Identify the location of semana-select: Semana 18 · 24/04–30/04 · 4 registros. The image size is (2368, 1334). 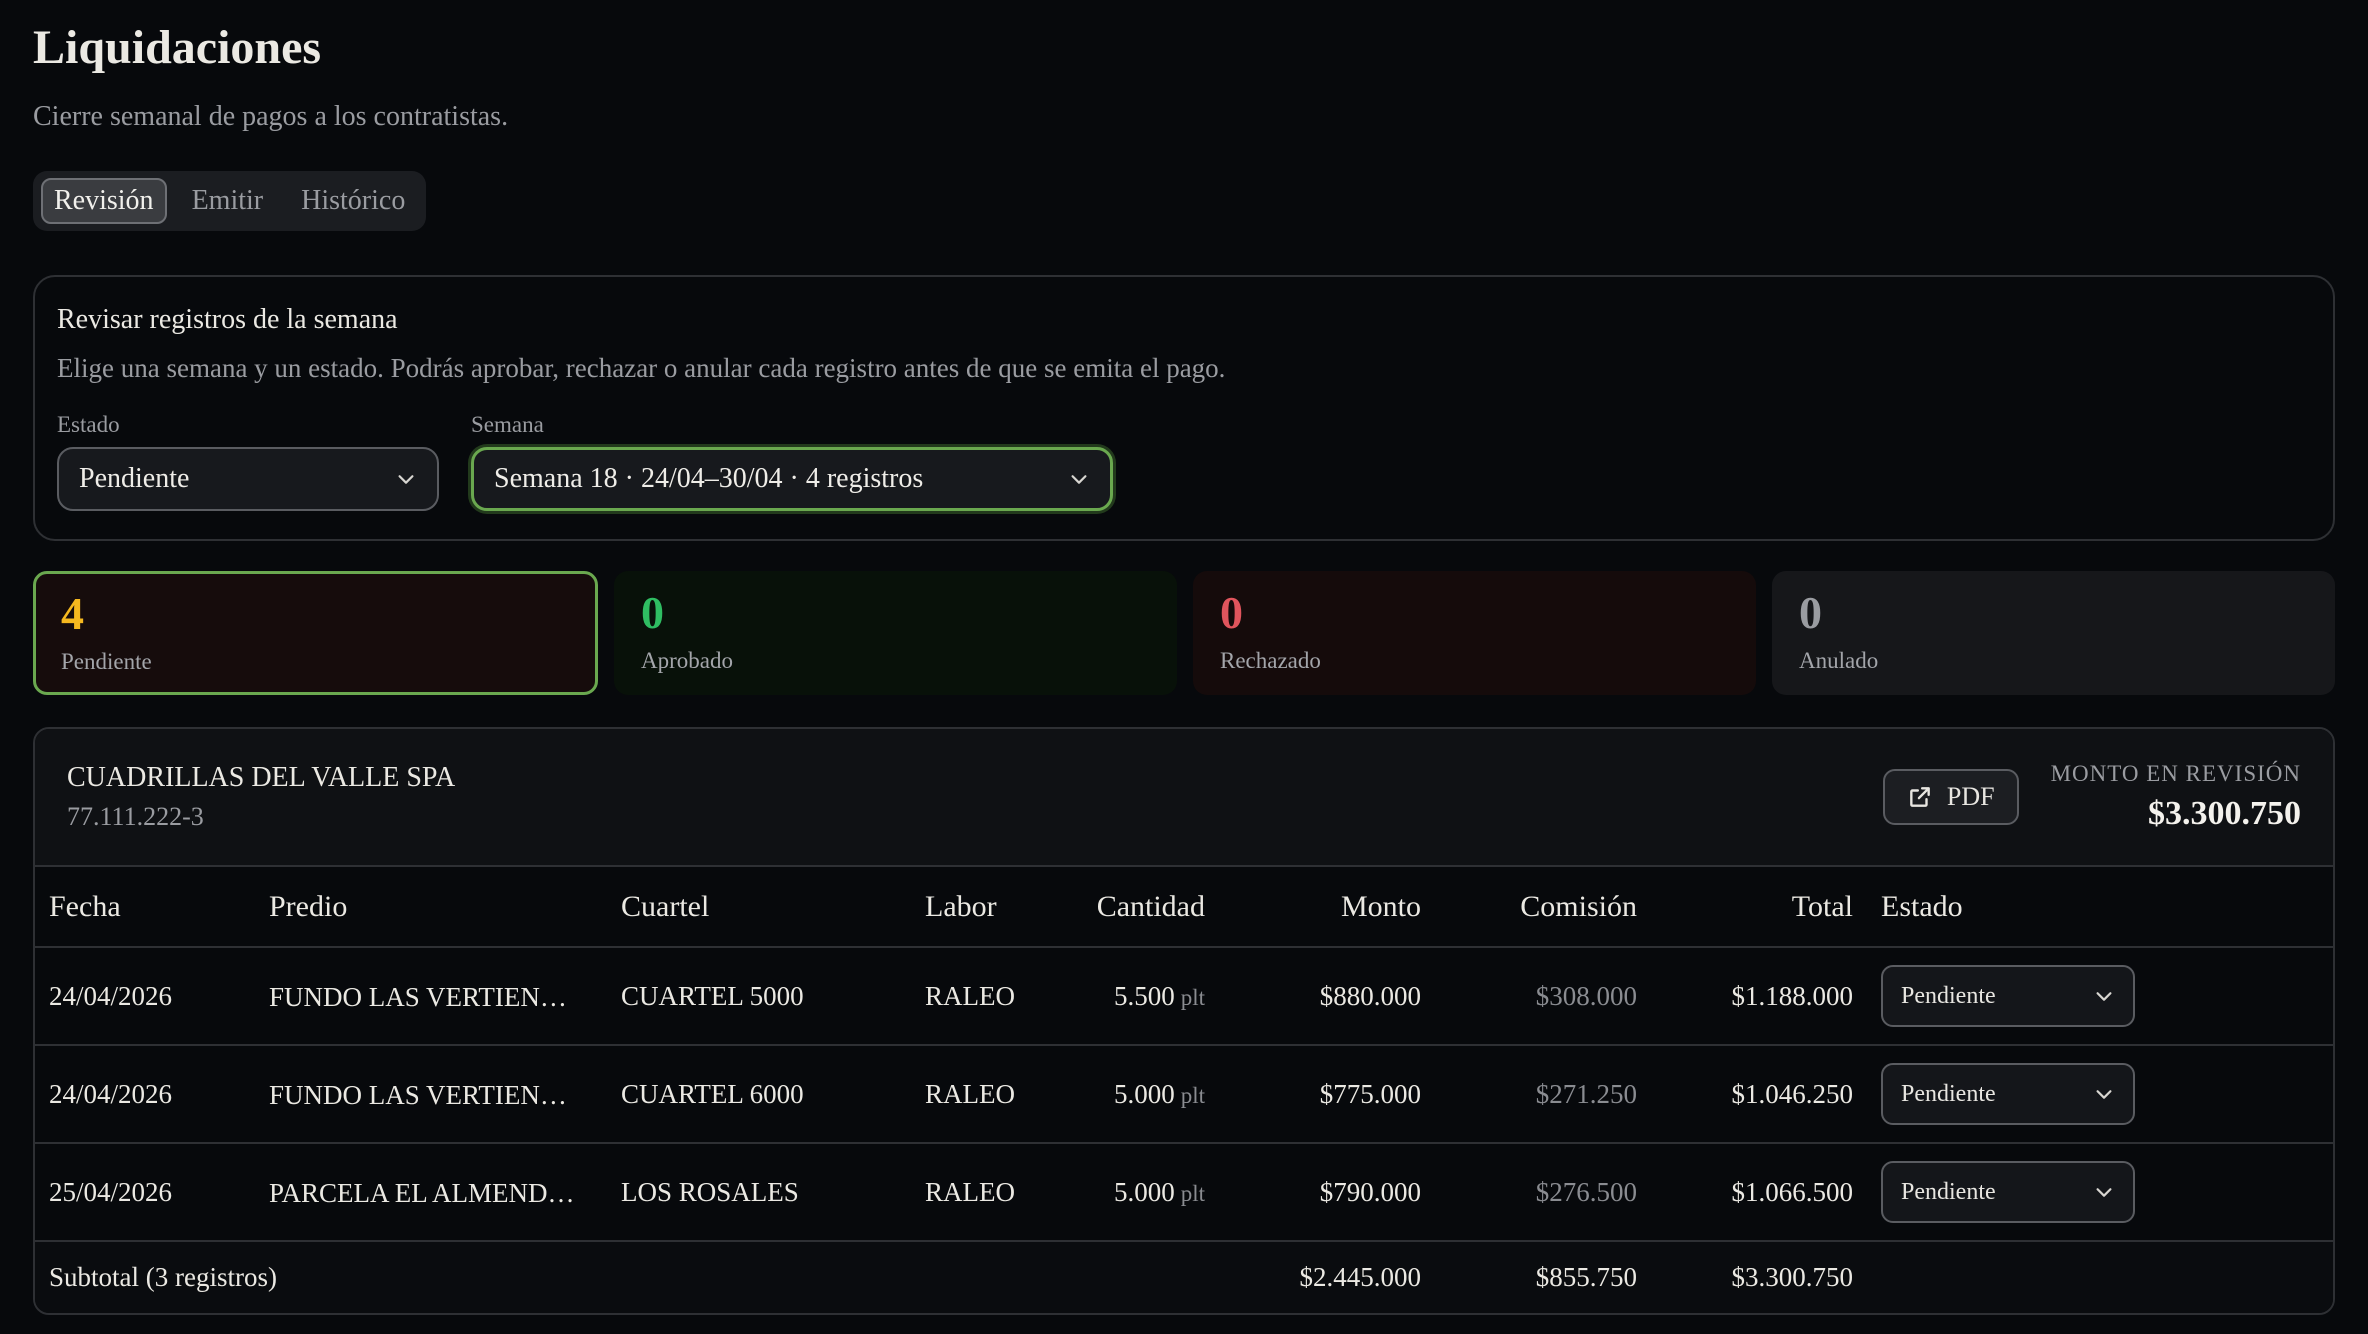
(792, 479).